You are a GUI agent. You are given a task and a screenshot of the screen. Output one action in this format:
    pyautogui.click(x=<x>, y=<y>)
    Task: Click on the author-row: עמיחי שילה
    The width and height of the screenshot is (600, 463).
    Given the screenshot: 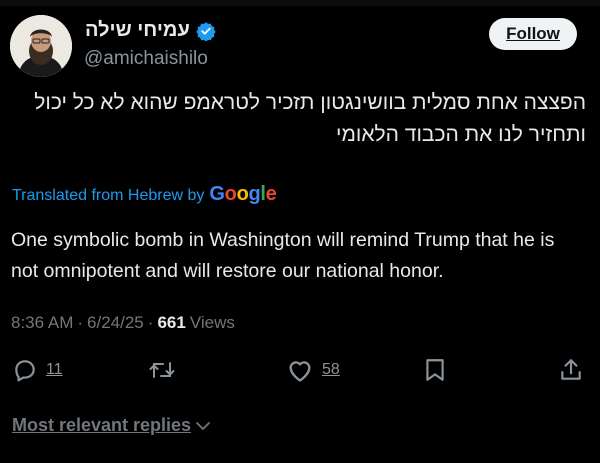 What is the action you would take?
    pyautogui.click(x=150, y=30)
    